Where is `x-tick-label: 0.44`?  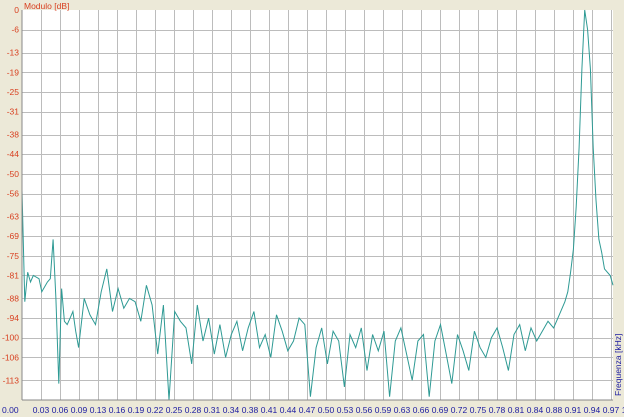 x-tick-label: 0.44 is located at coordinates (288, 410).